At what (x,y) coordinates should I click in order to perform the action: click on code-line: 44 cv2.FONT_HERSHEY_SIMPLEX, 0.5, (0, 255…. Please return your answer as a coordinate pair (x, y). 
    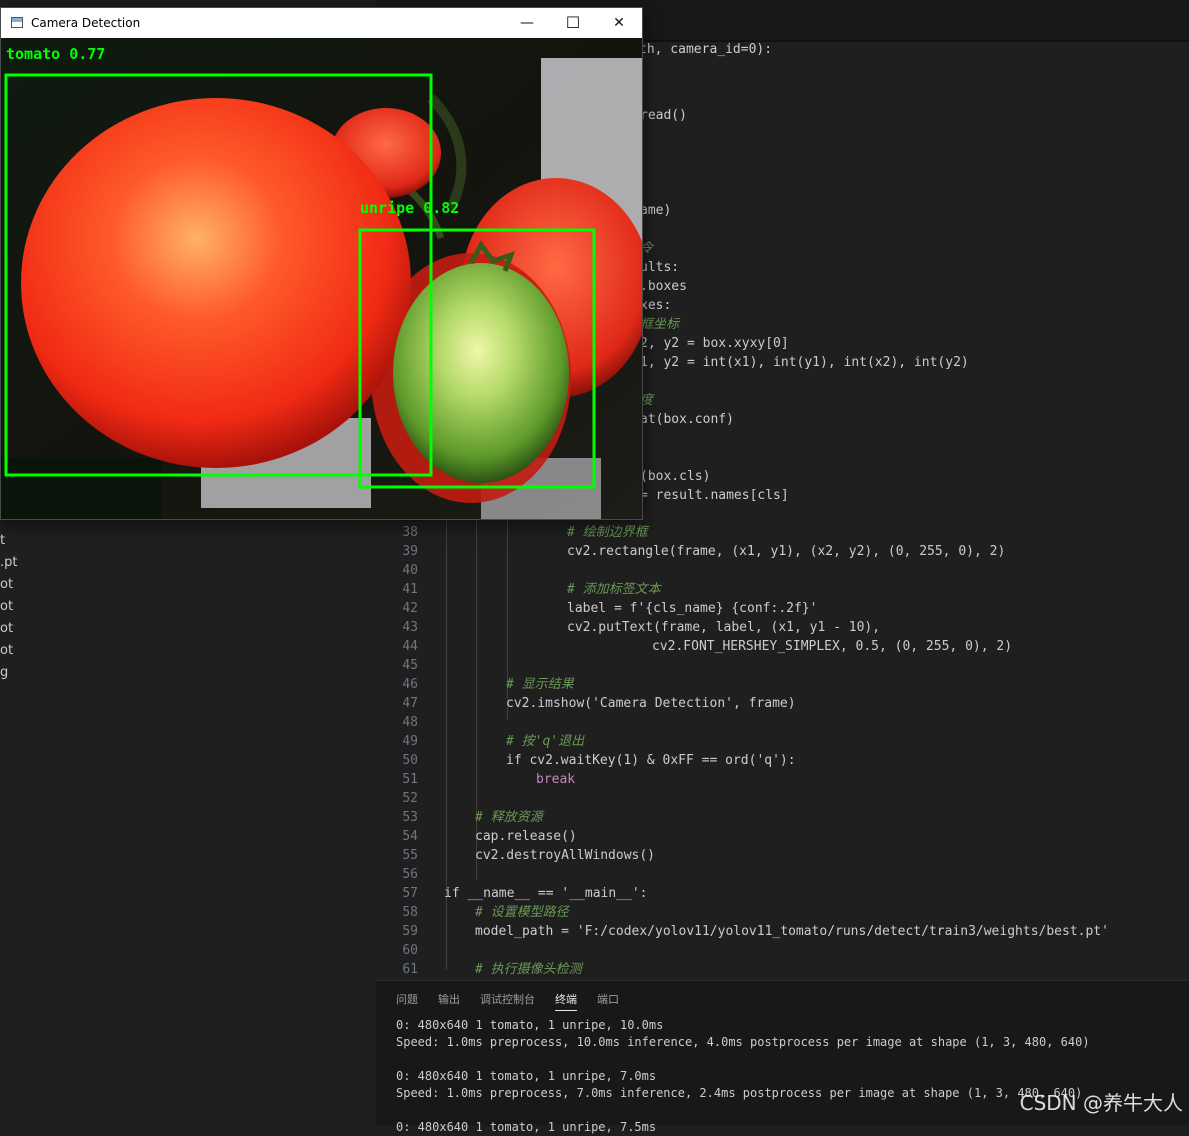
    Looking at the image, I should click on (782, 646).